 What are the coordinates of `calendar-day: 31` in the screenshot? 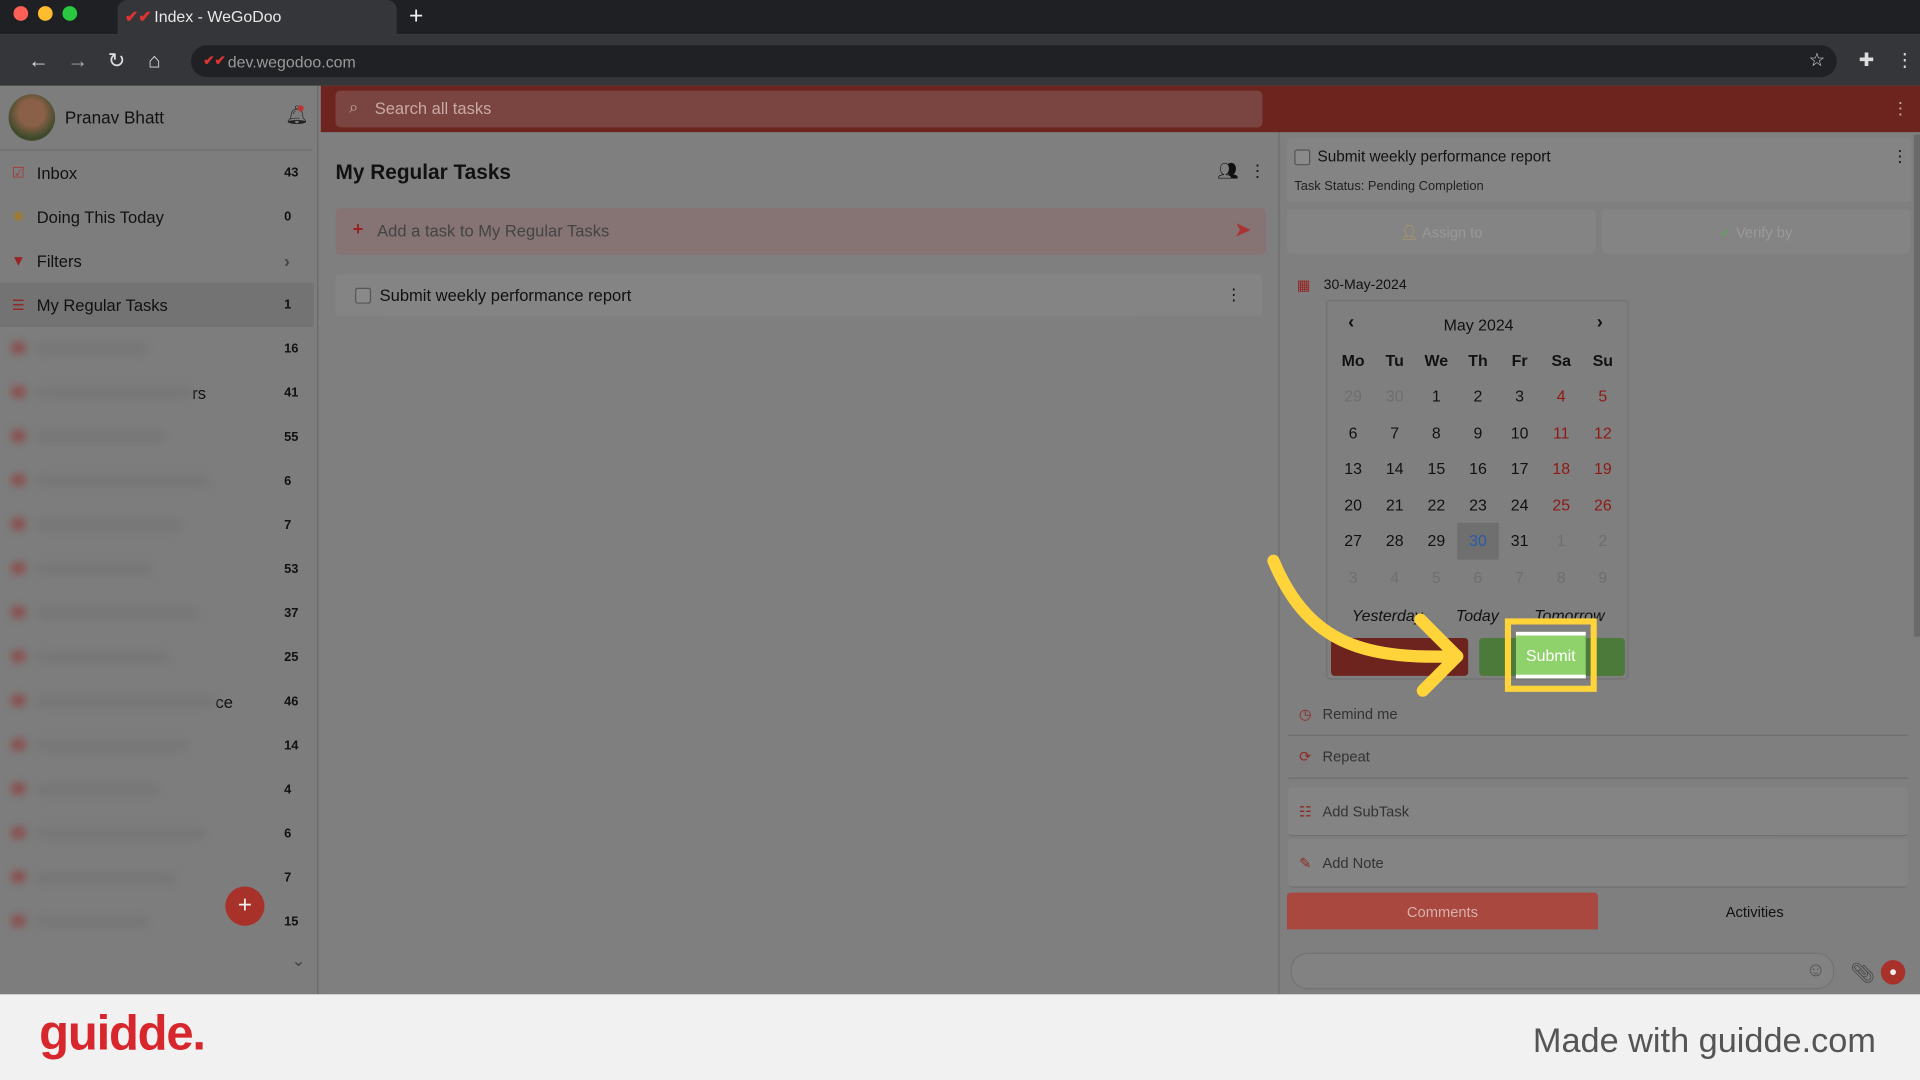 It's located at (1520, 541).